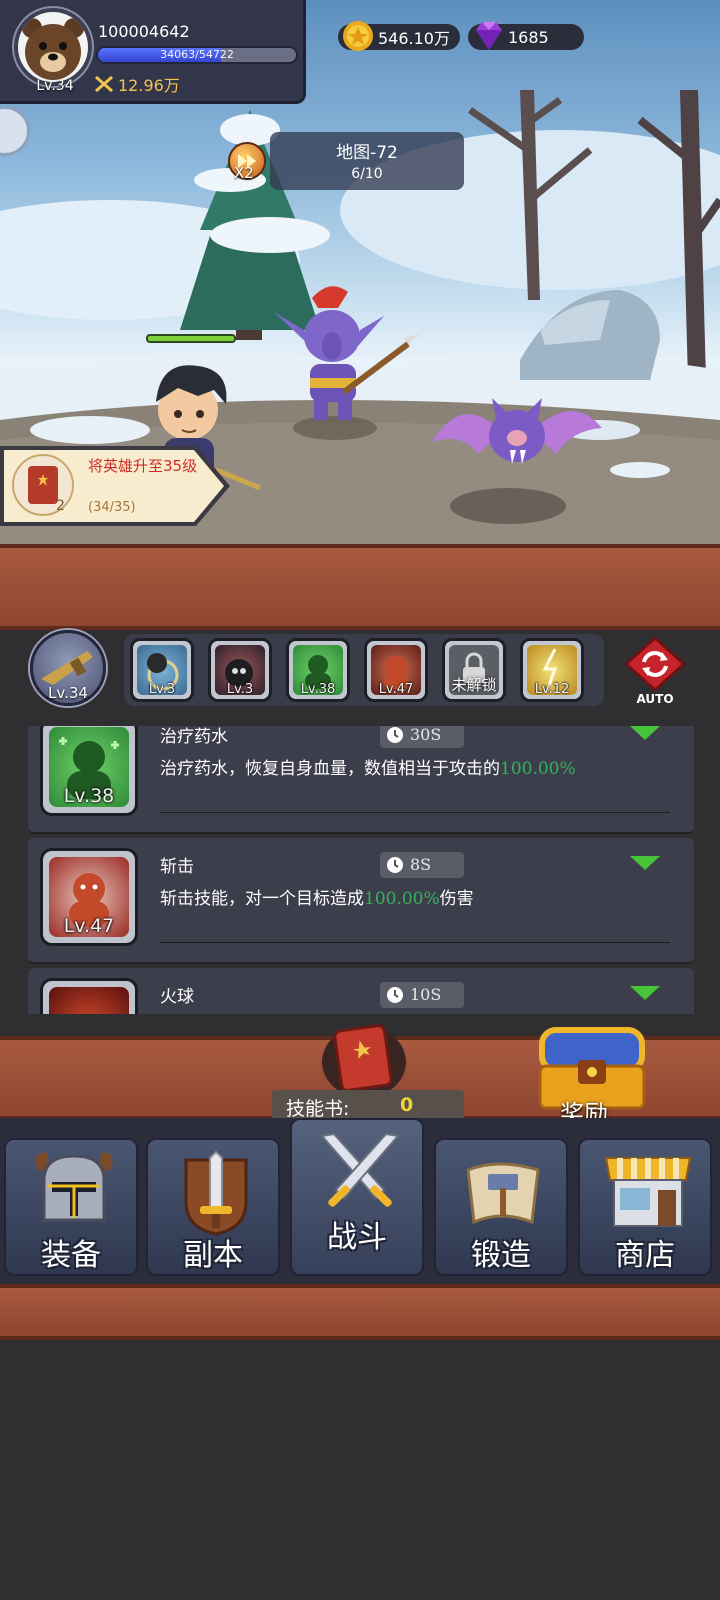 Image resolution: width=720 pixels, height=1600 pixels. I want to click on skill-card-icon: Lv.38, so click(89, 771).